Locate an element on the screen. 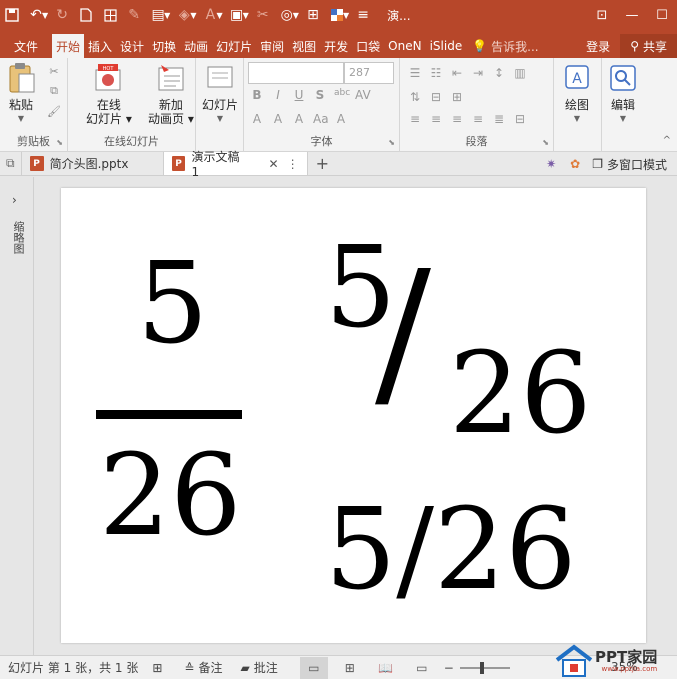 Image resolution: width=677 pixels, height=679 pixels. paste-button: 粘贴 ▼ is located at coordinates (21, 94).